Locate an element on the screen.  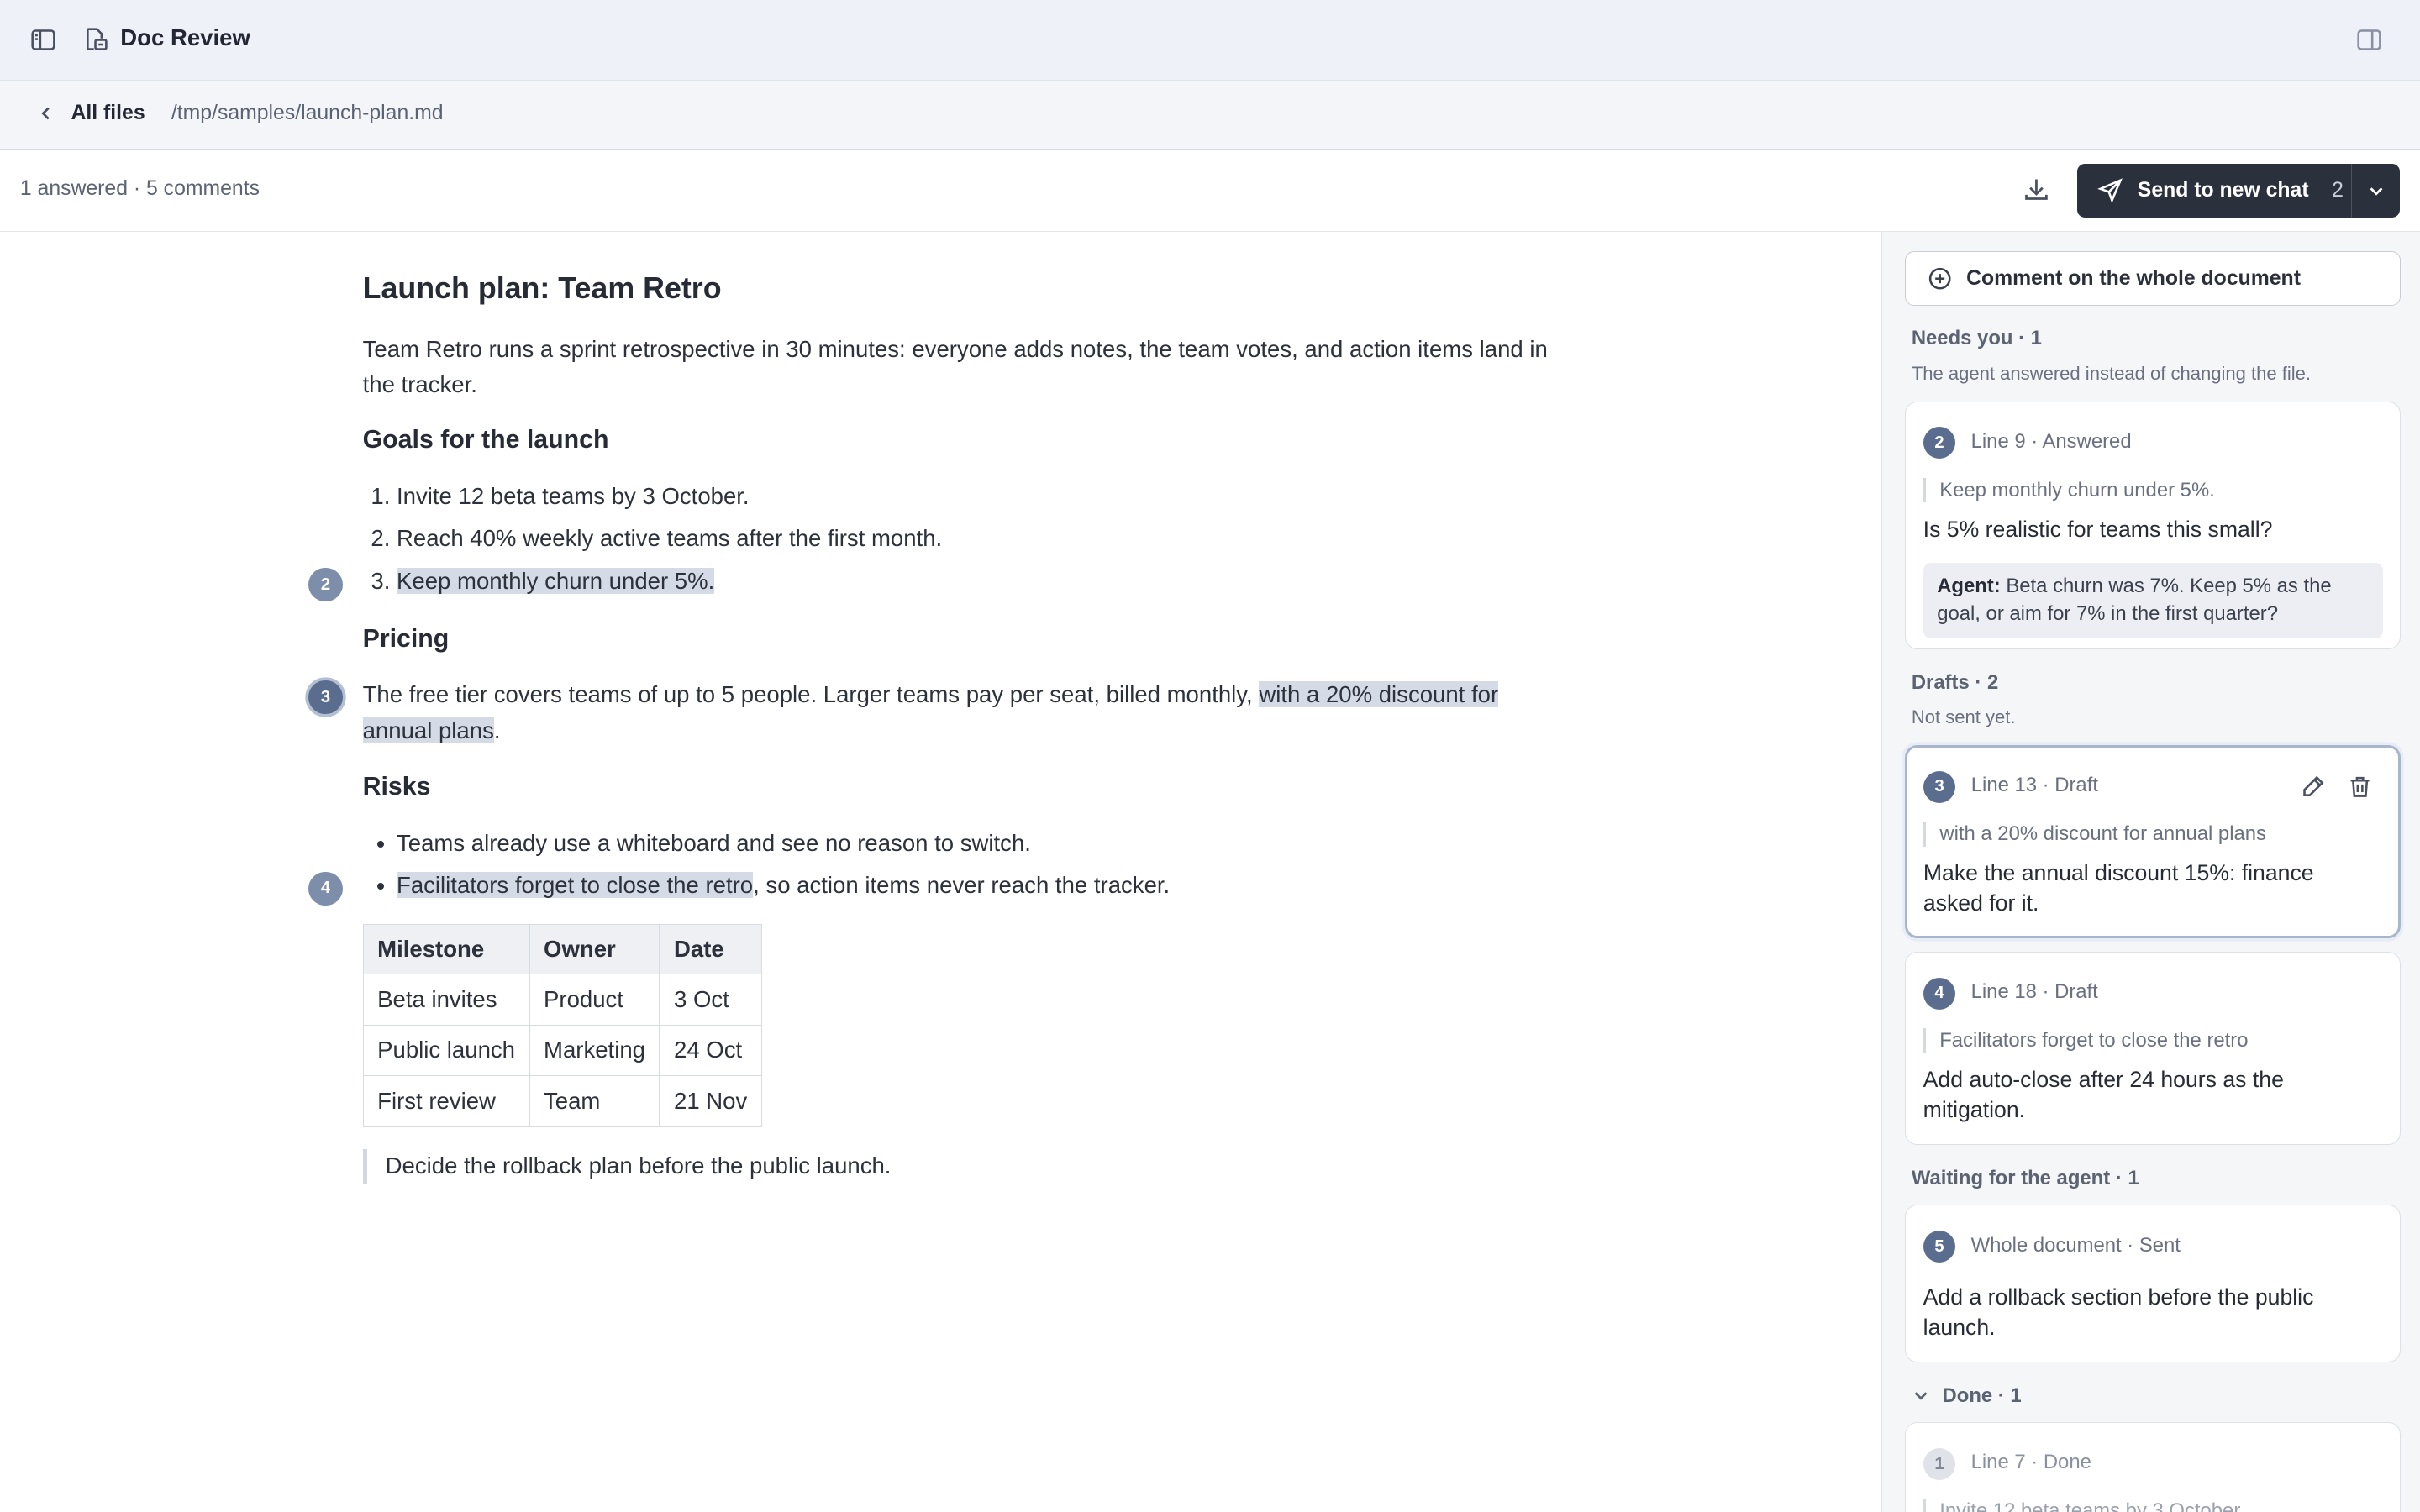
all-files-label: All files is located at coordinates (108, 113).